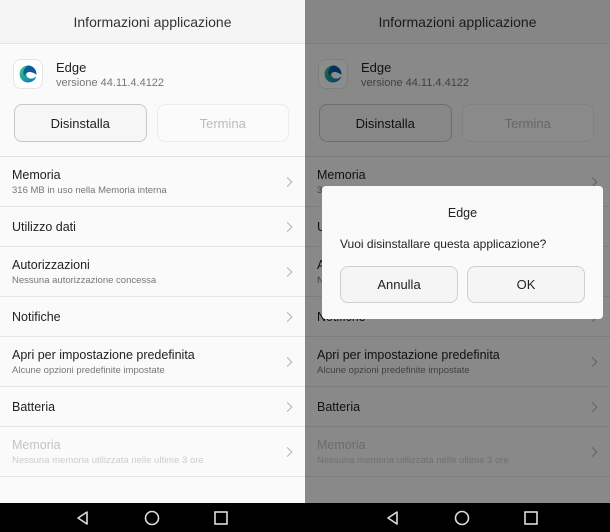  I want to click on force-stop-button: Termina, so click(222, 123).